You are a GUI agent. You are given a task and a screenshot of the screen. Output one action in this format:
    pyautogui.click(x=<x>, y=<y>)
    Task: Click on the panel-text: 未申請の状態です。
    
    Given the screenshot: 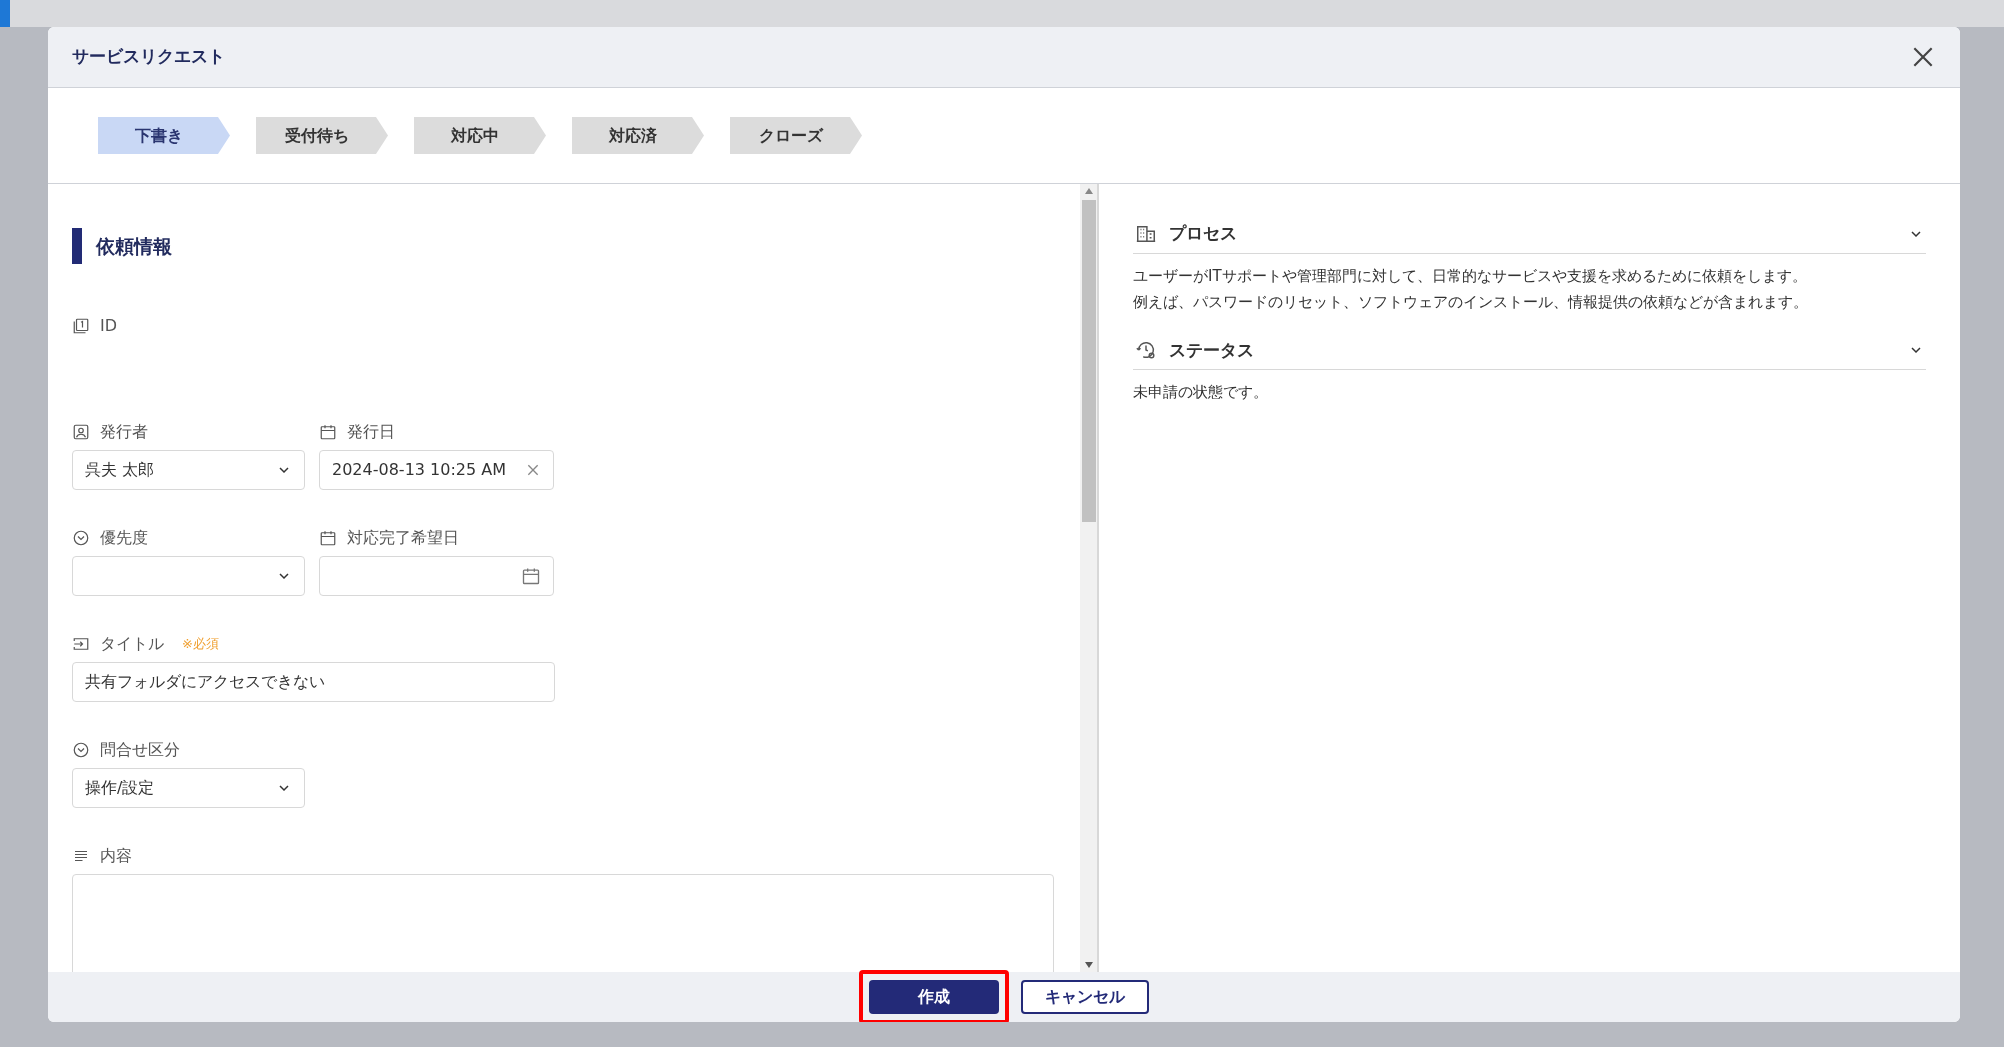 What is the action you would take?
    pyautogui.click(x=1201, y=392)
    